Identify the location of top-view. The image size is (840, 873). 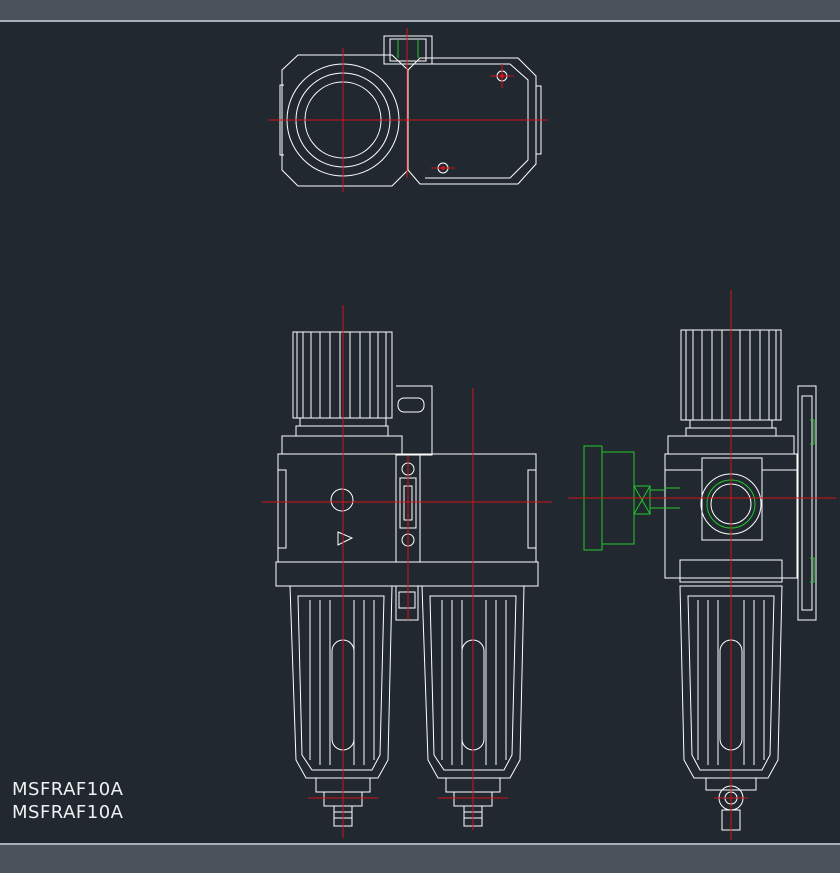
(410, 111).